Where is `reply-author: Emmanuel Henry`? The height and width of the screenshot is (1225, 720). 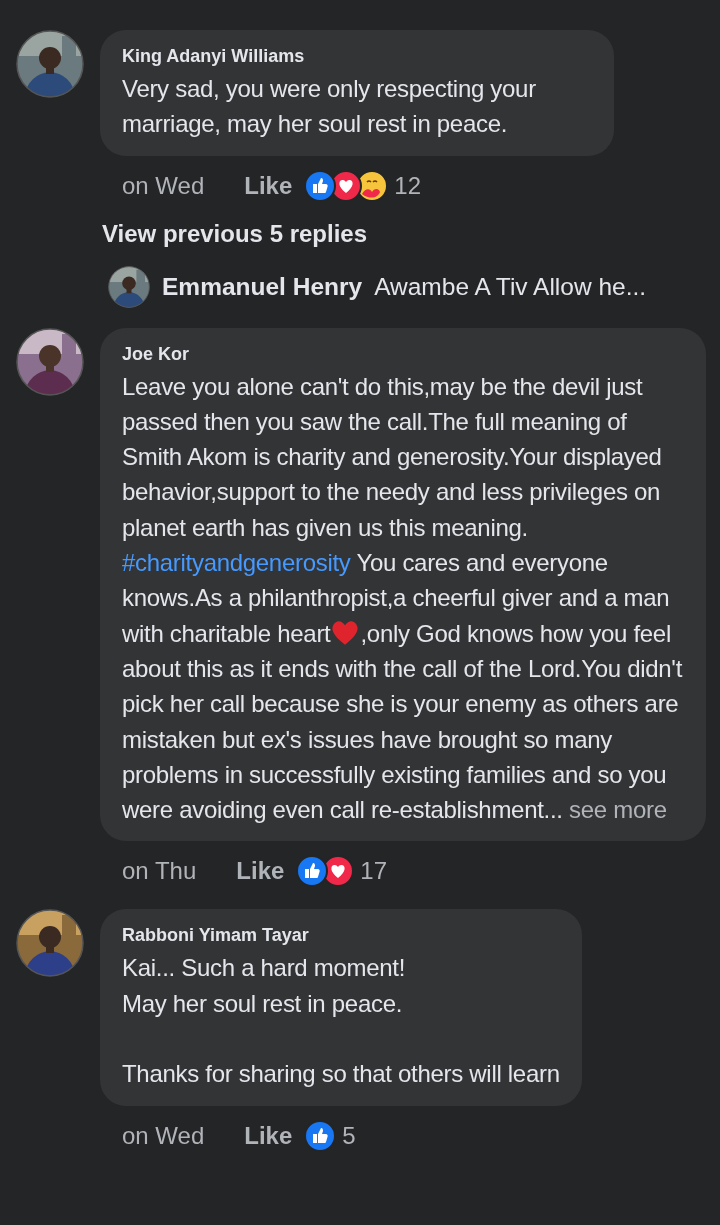 reply-author: Emmanuel Henry is located at coordinates (262, 286).